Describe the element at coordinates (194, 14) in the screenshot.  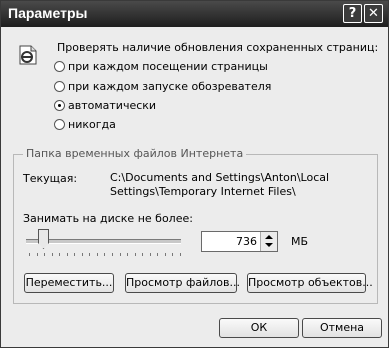
I see `title-bar: Параметры ? ✕` at that location.